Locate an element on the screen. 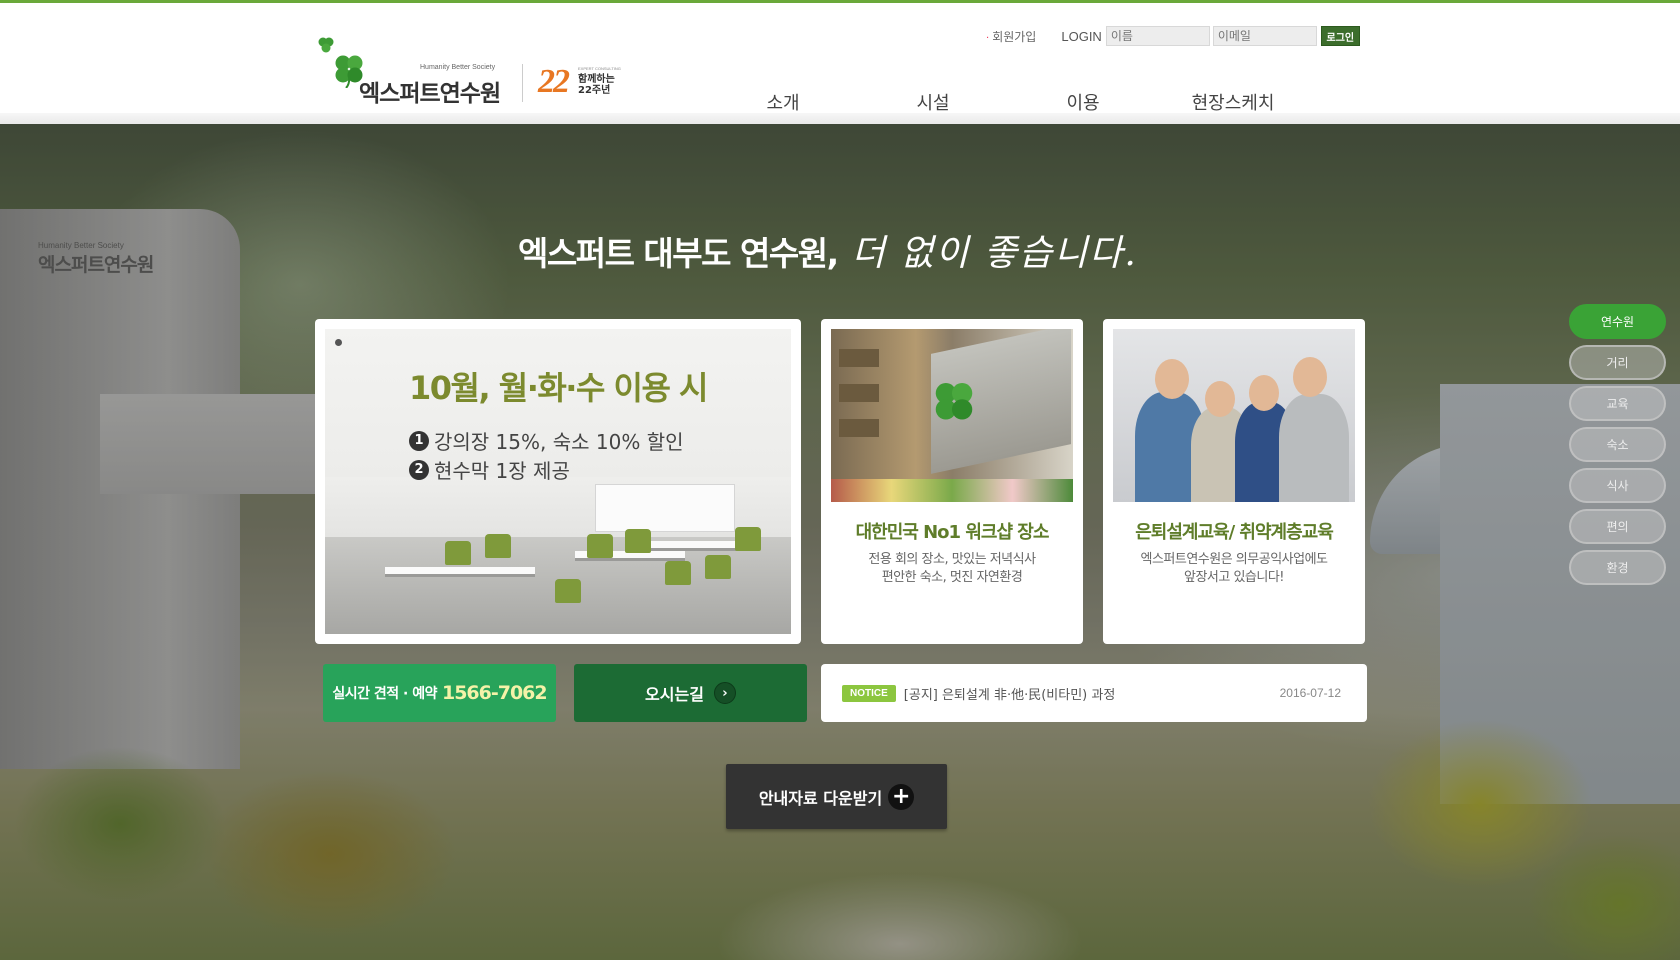 The width and height of the screenshot is (1680, 960). quick-nav-lodging: 숙소 is located at coordinates (1617, 444).